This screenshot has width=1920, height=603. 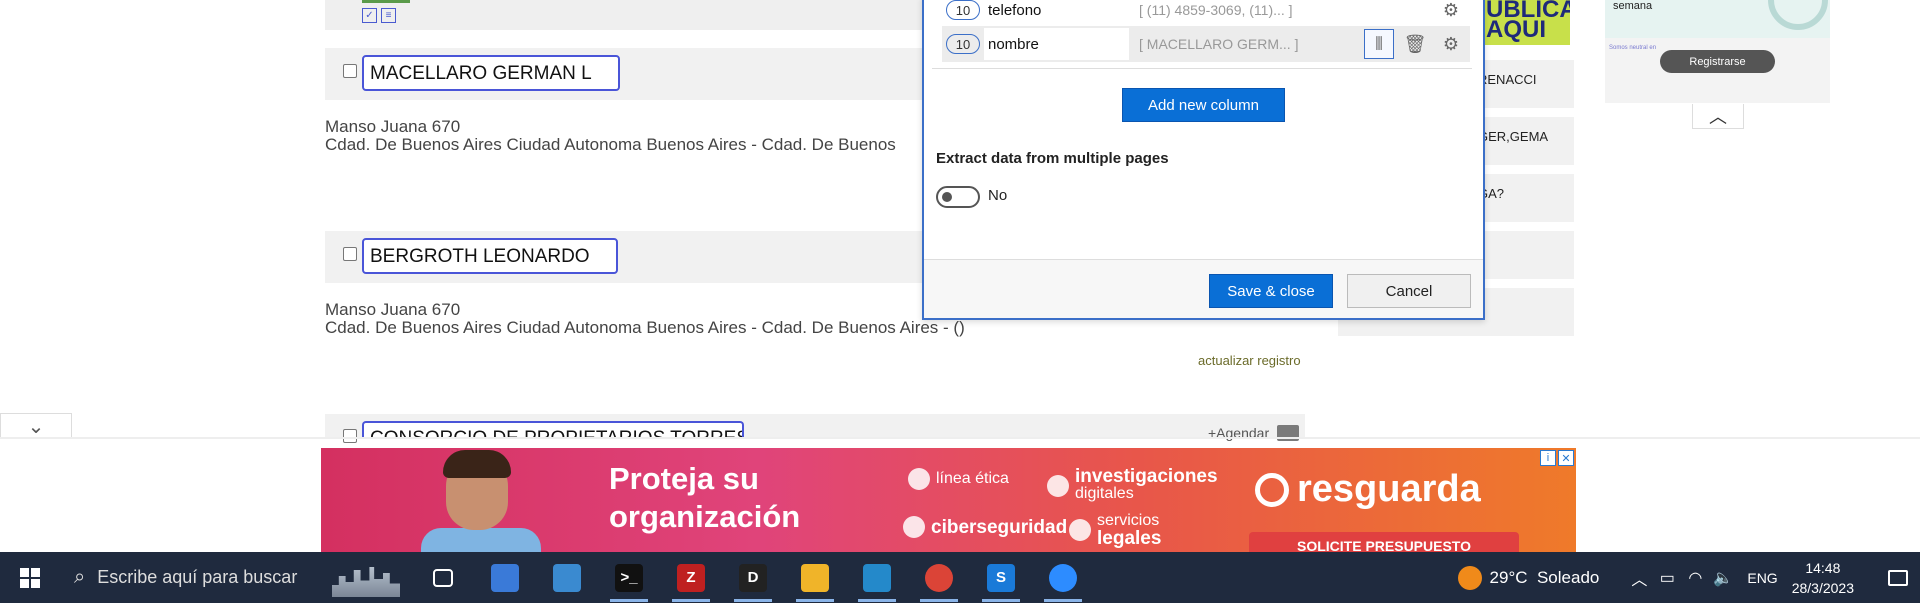 I want to click on speaker-icon: 🔈, so click(x=1723, y=578).